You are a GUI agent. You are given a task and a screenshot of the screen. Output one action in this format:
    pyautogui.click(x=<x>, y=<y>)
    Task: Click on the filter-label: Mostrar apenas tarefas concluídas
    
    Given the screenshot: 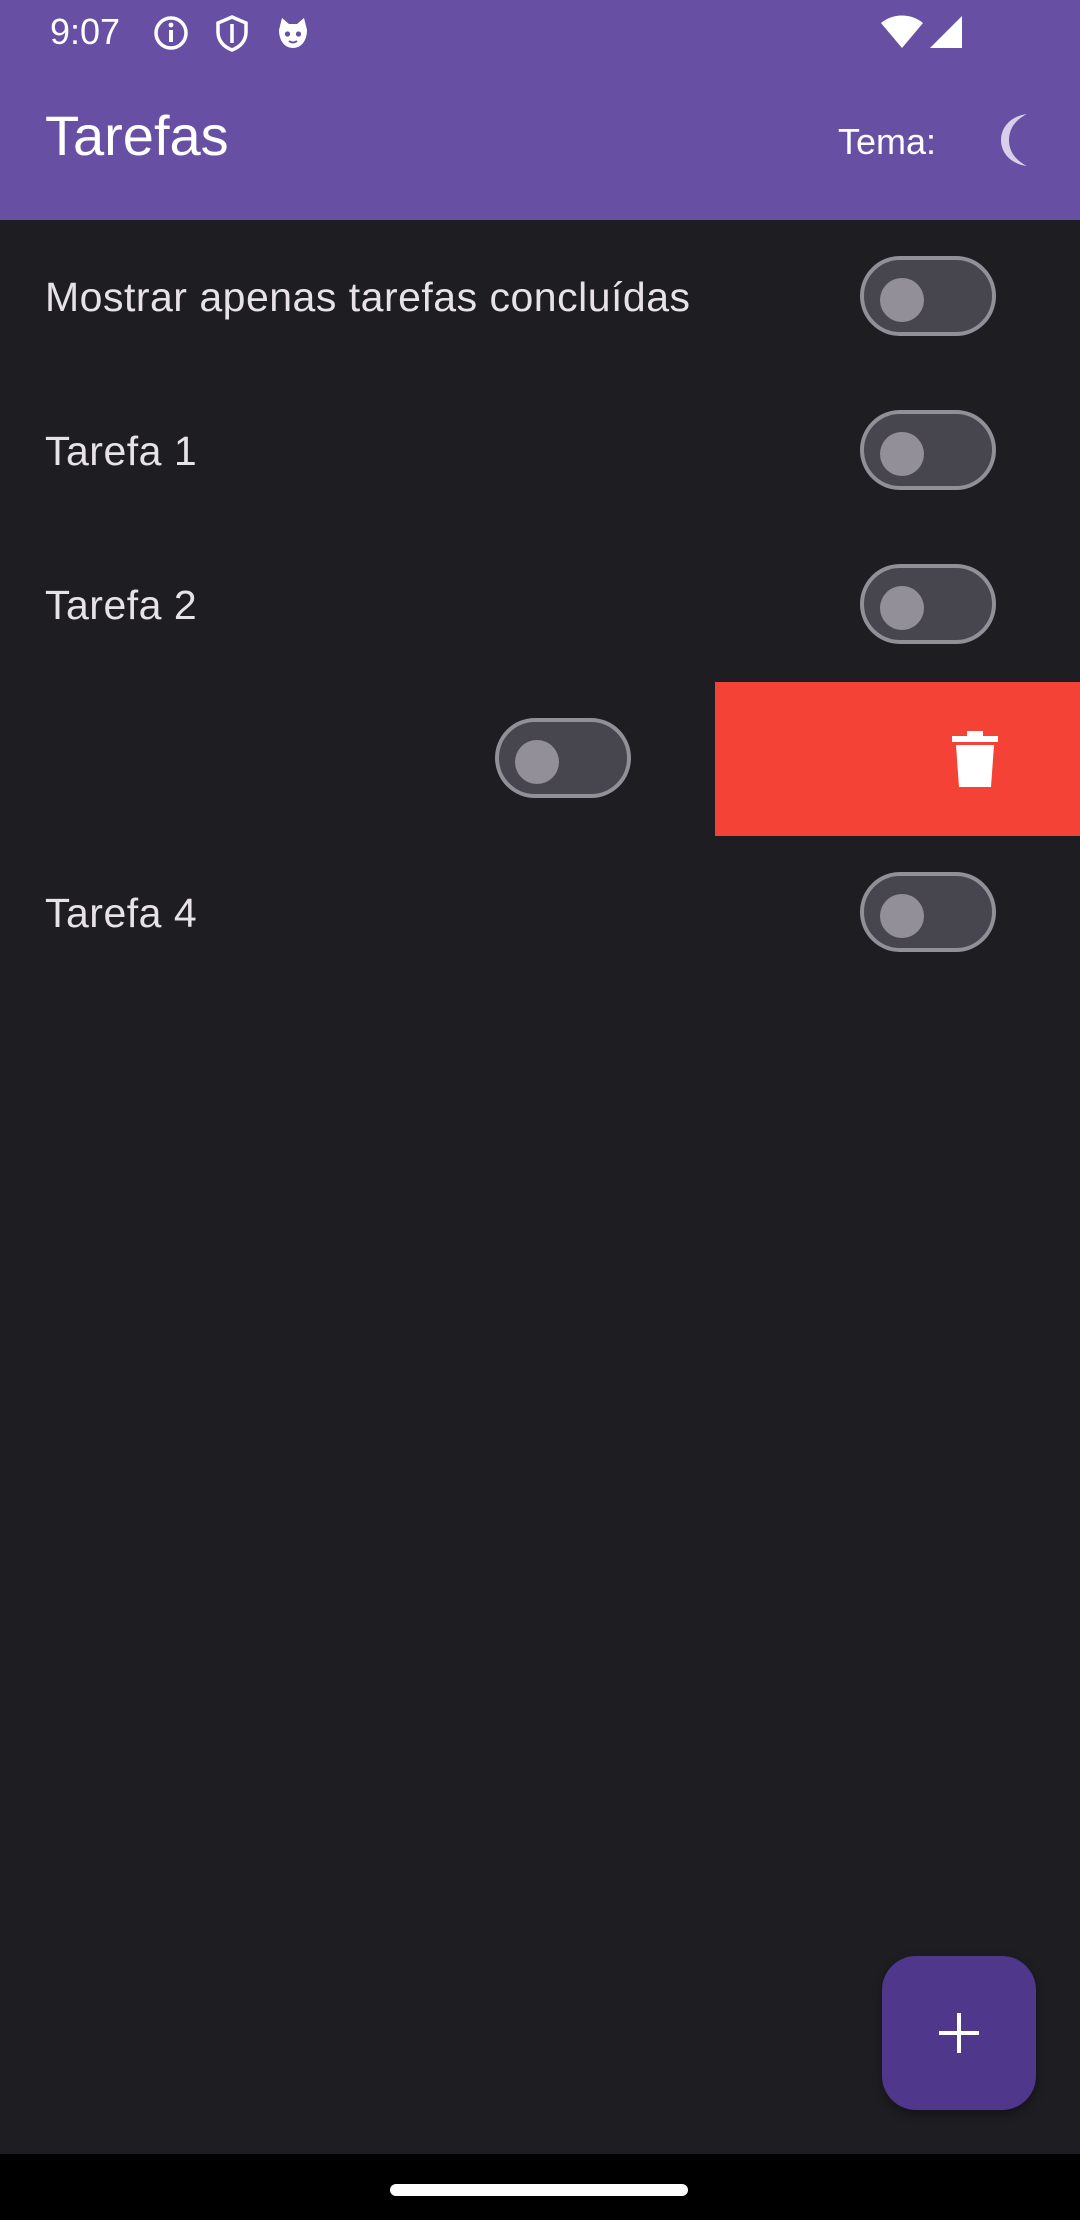 What is the action you would take?
    pyautogui.click(x=368, y=297)
    